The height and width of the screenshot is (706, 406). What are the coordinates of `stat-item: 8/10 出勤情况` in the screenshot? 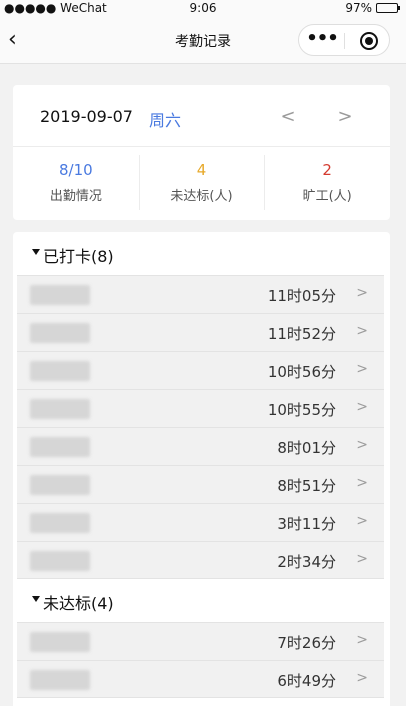 It's located at (76, 183).